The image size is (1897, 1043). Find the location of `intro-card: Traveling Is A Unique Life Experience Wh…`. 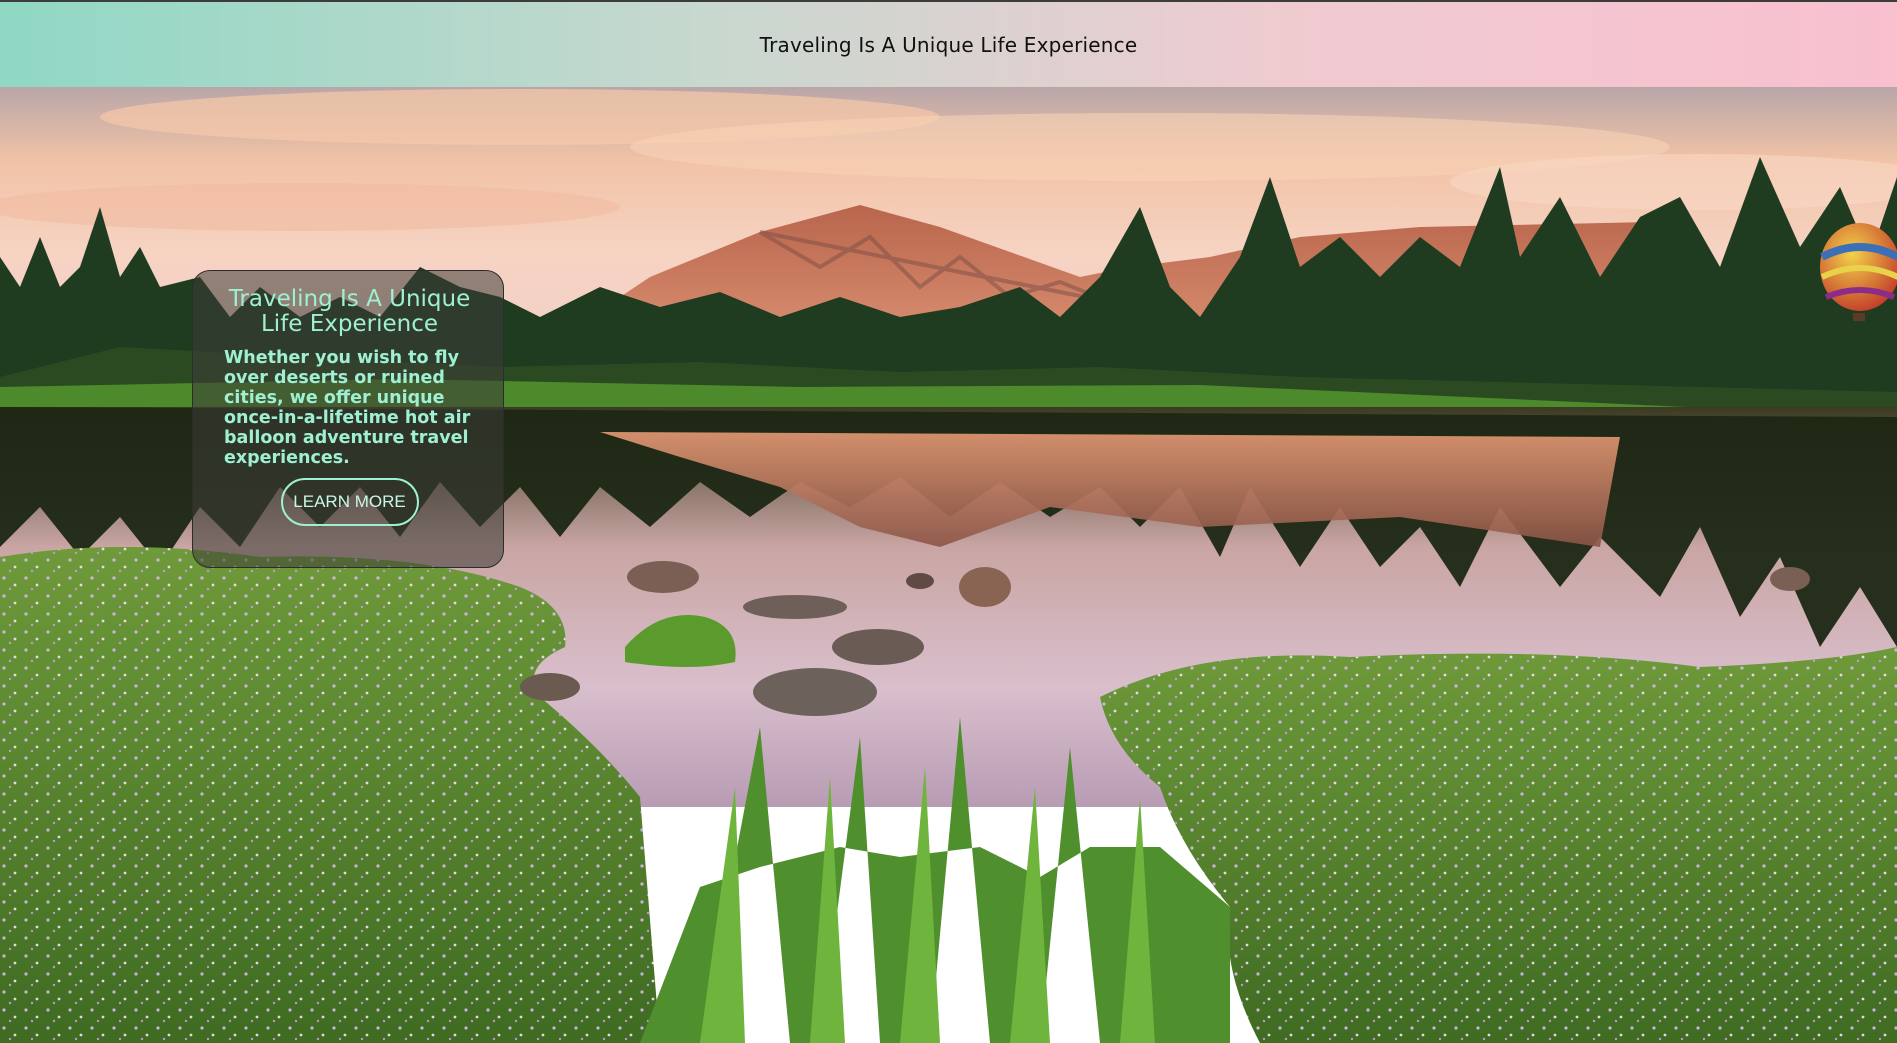

intro-card: Traveling Is A Unique Life Experience Wh… is located at coordinates (348, 419).